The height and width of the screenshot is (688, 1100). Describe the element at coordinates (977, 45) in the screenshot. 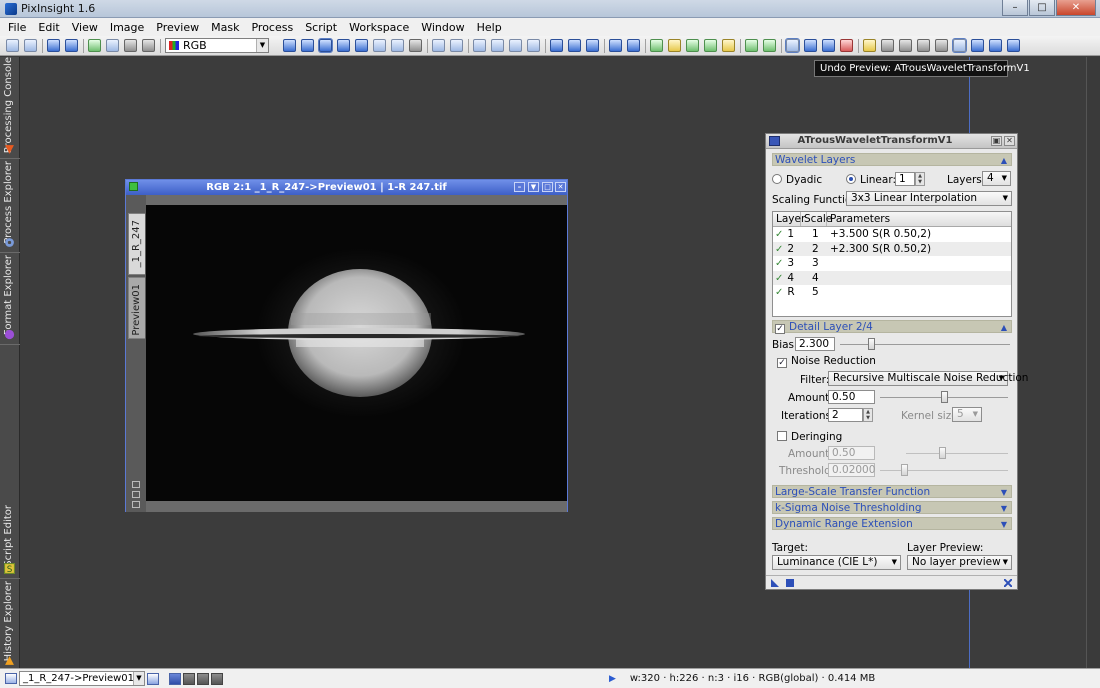

I see `workspace-2-icon` at that location.